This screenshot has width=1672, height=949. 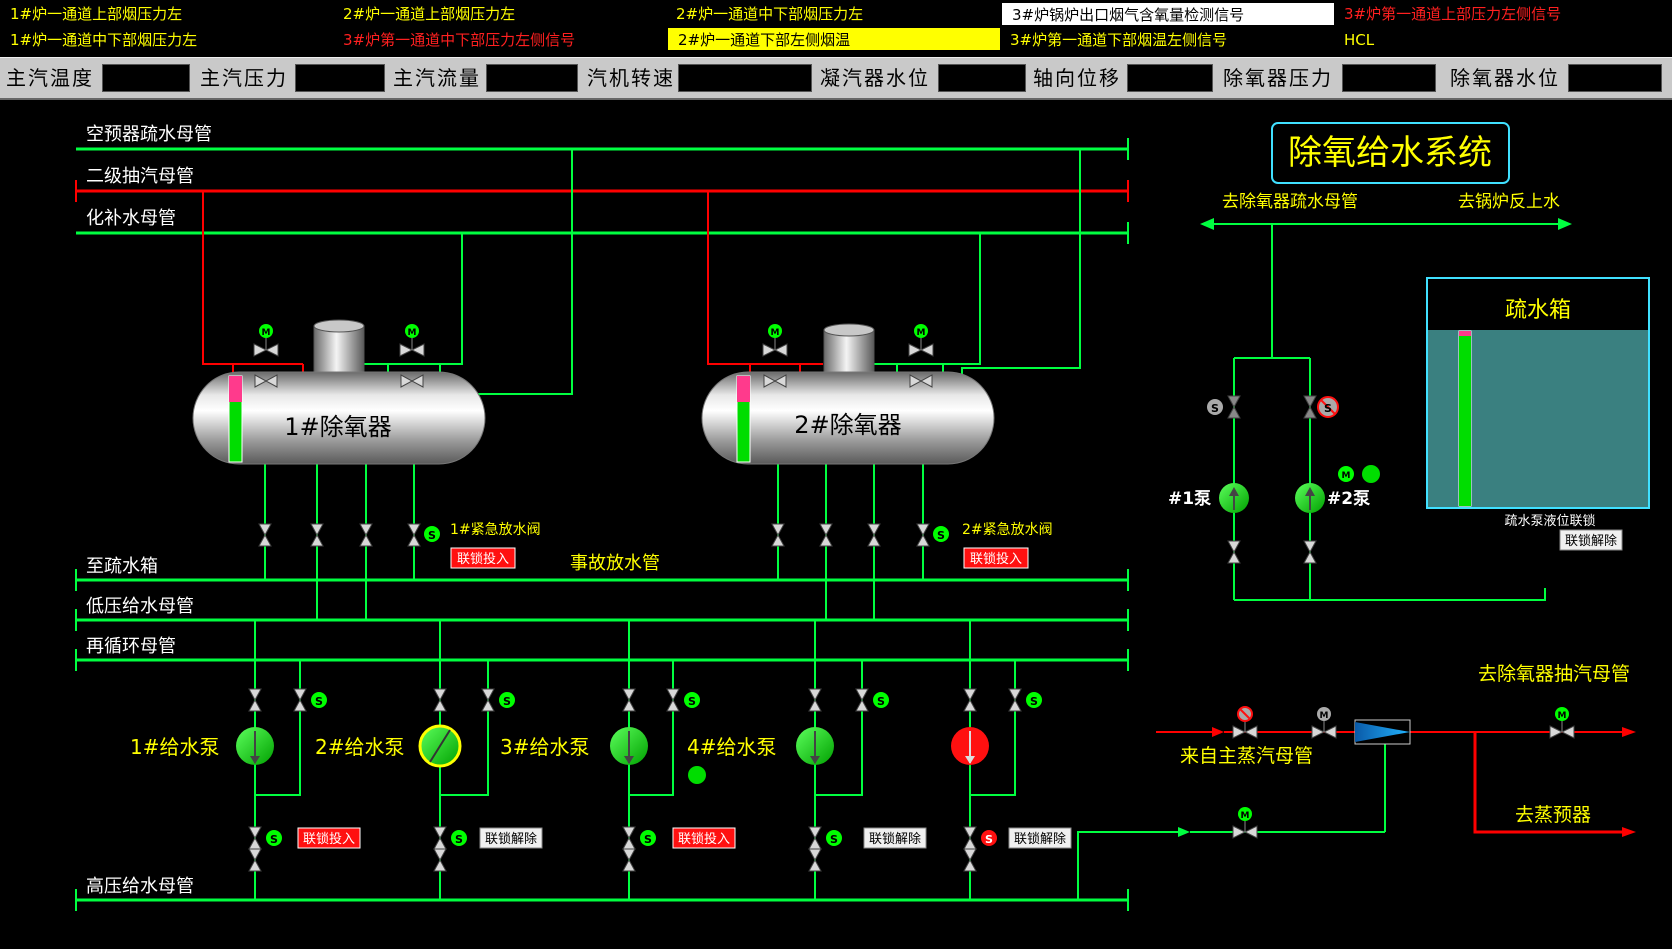 What do you see at coordinates (483, 558) in the screenshot?
I see `interlock-button-deaerator-1: 联锁投入` at bounding box center [483, 558].